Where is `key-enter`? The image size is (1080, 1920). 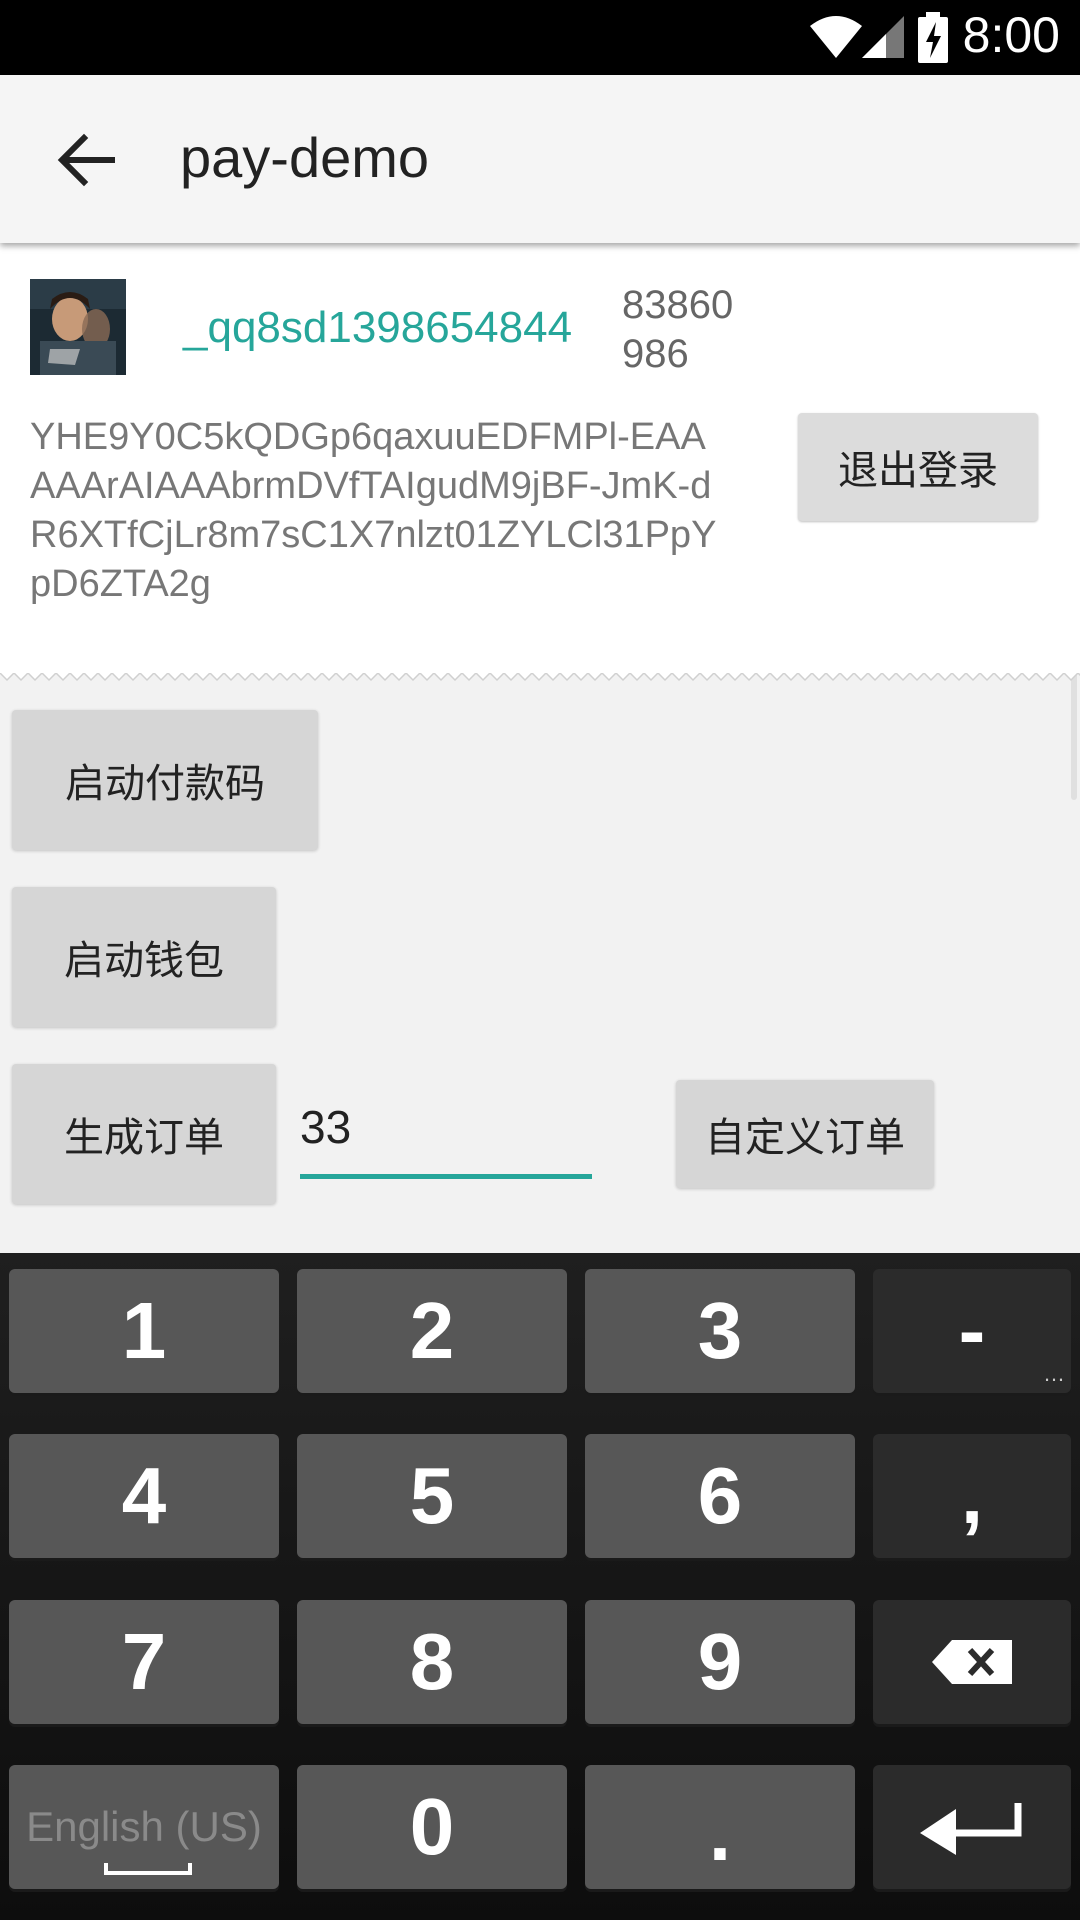 key-enter is located at coordinates (972, 1827).